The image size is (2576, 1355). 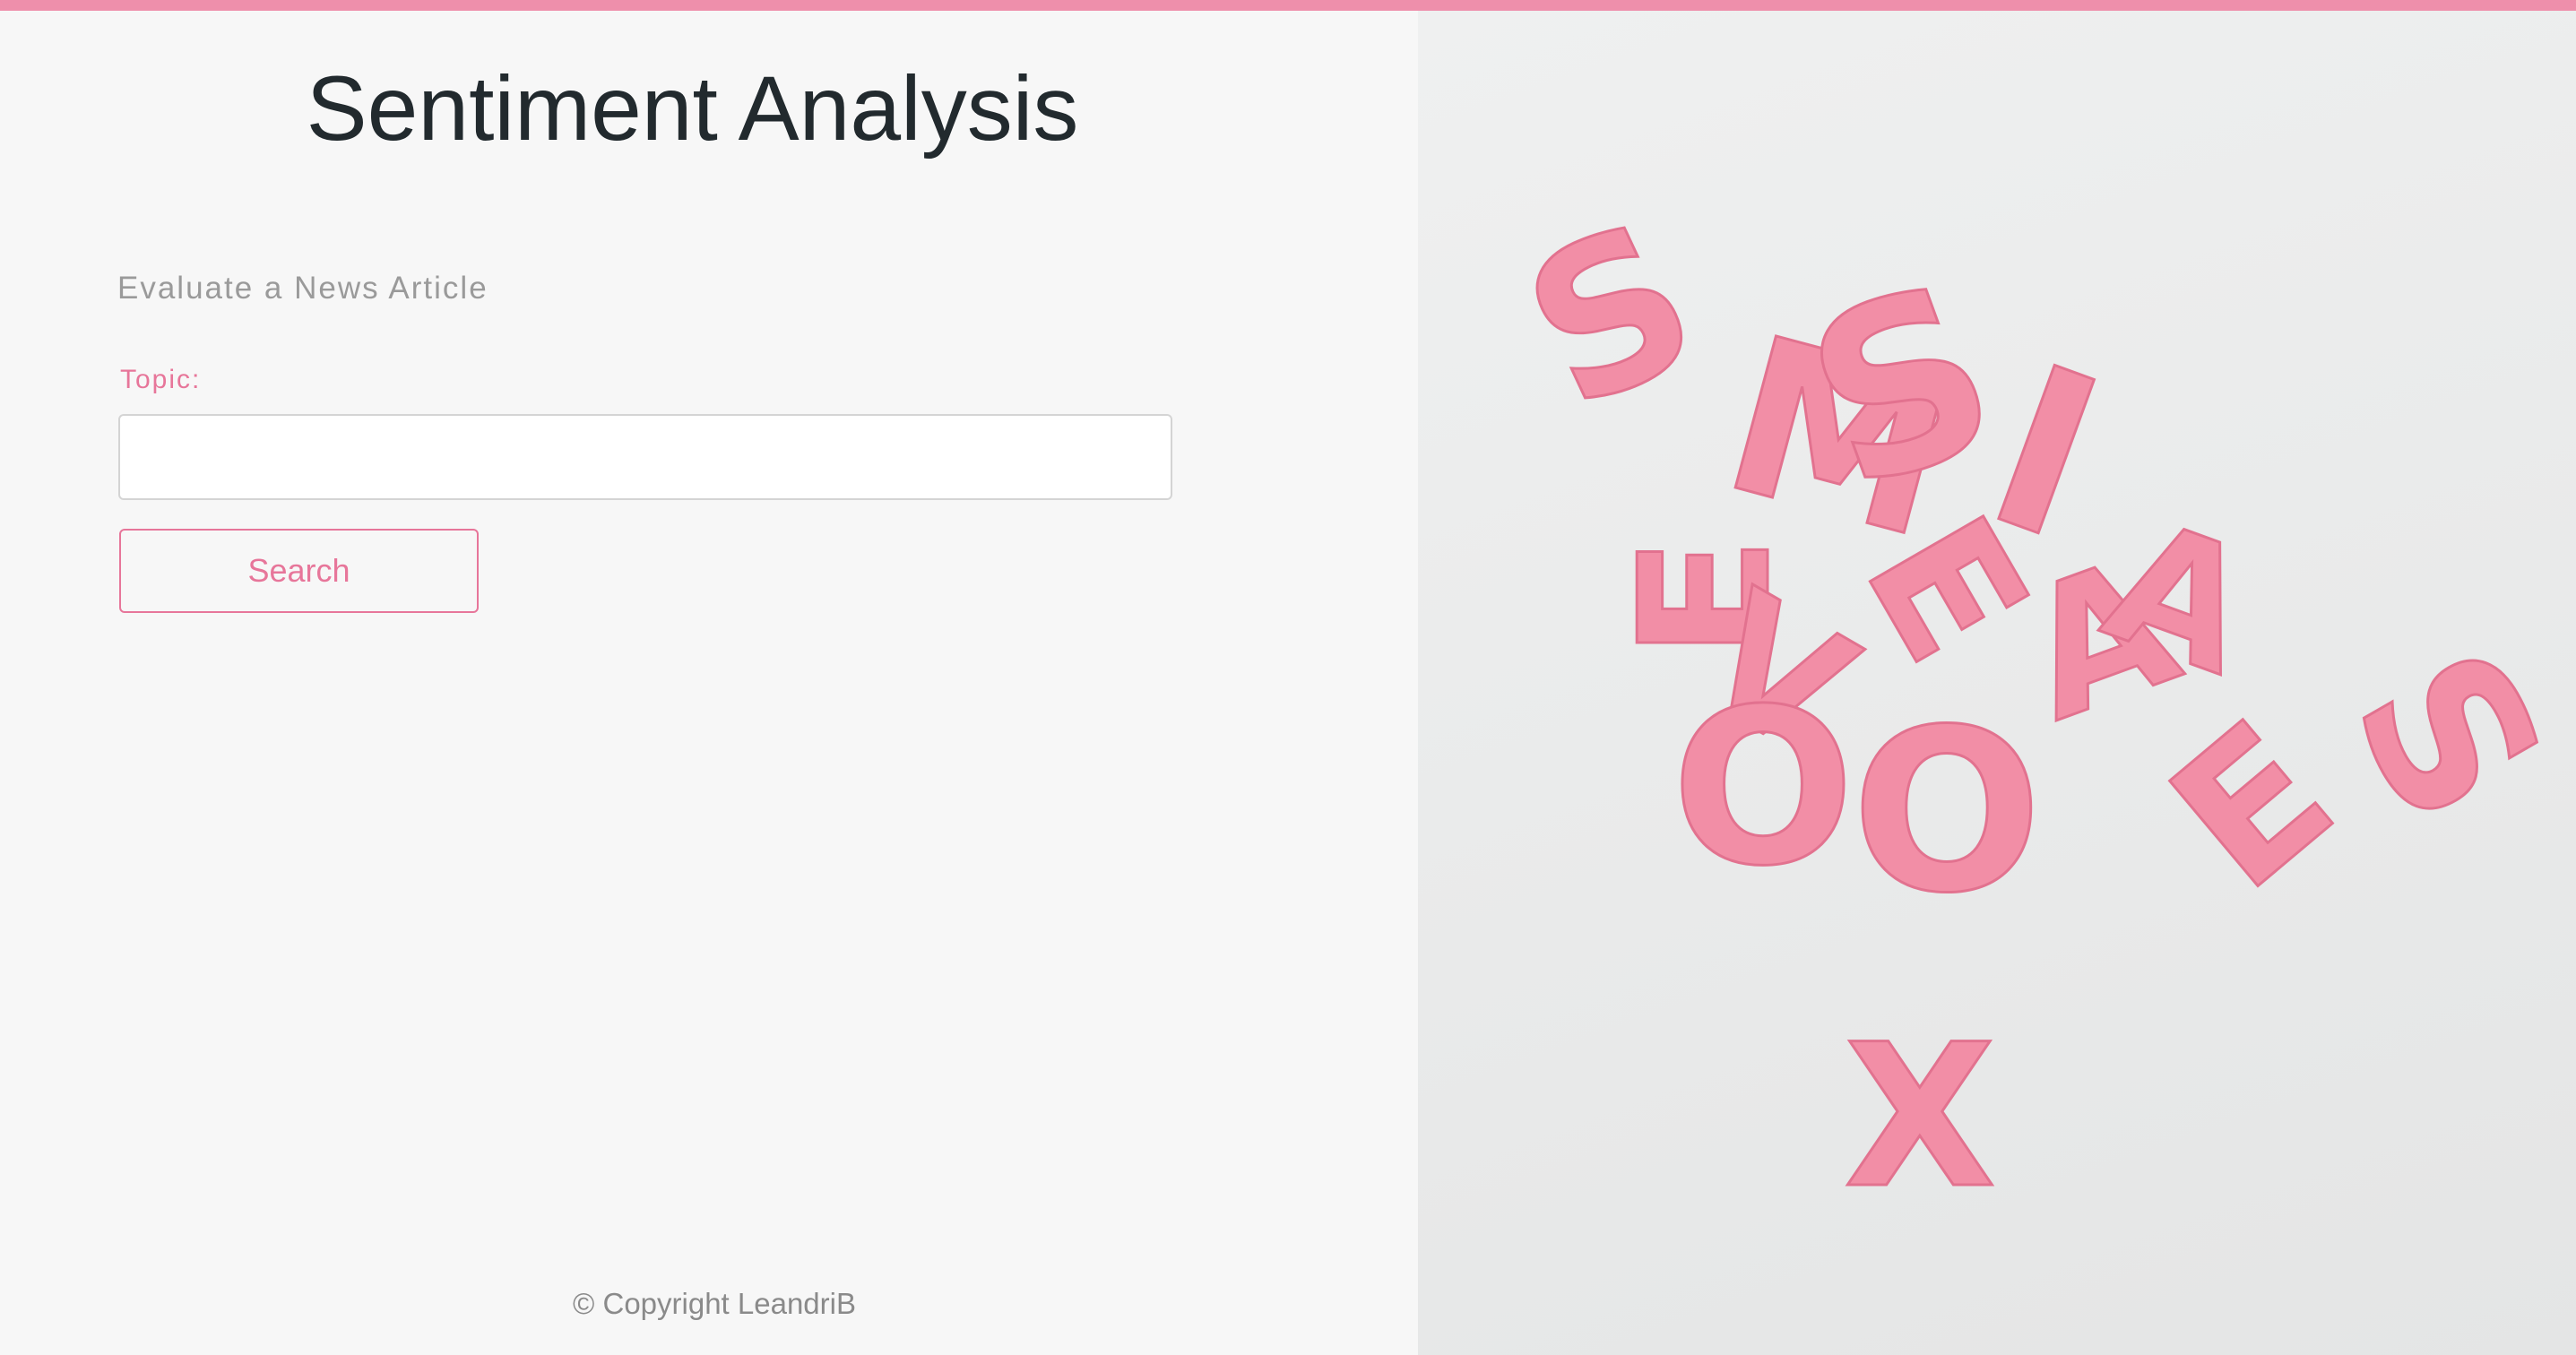 What do you see at coordinates (302, 288) in the screenshot?
I see `form-subtitle: Evaluate a News Article` at bounding box center [302, 288].